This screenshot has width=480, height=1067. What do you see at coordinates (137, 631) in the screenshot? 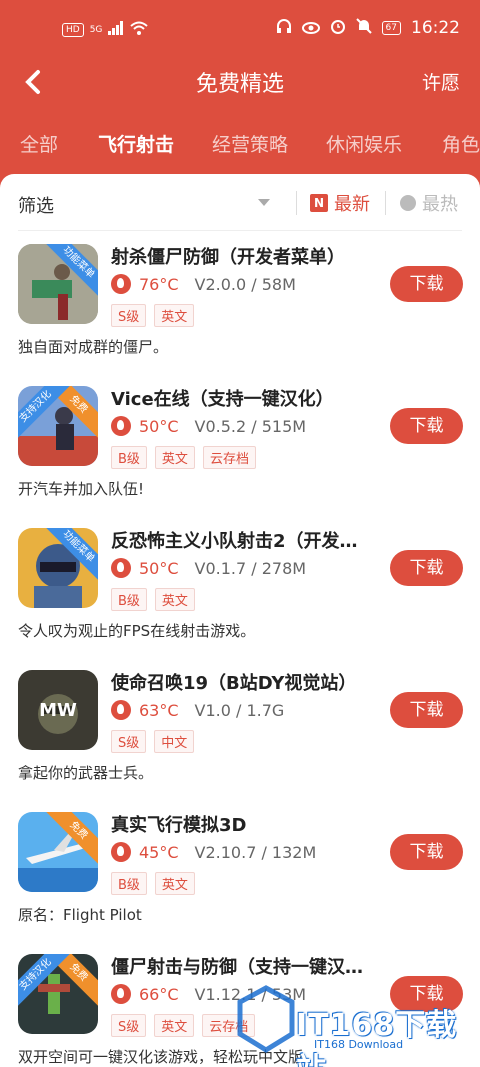
I see `game-description: 令人叹为观止的FPS在线射击游戏。` at bounding box center [137, 631].